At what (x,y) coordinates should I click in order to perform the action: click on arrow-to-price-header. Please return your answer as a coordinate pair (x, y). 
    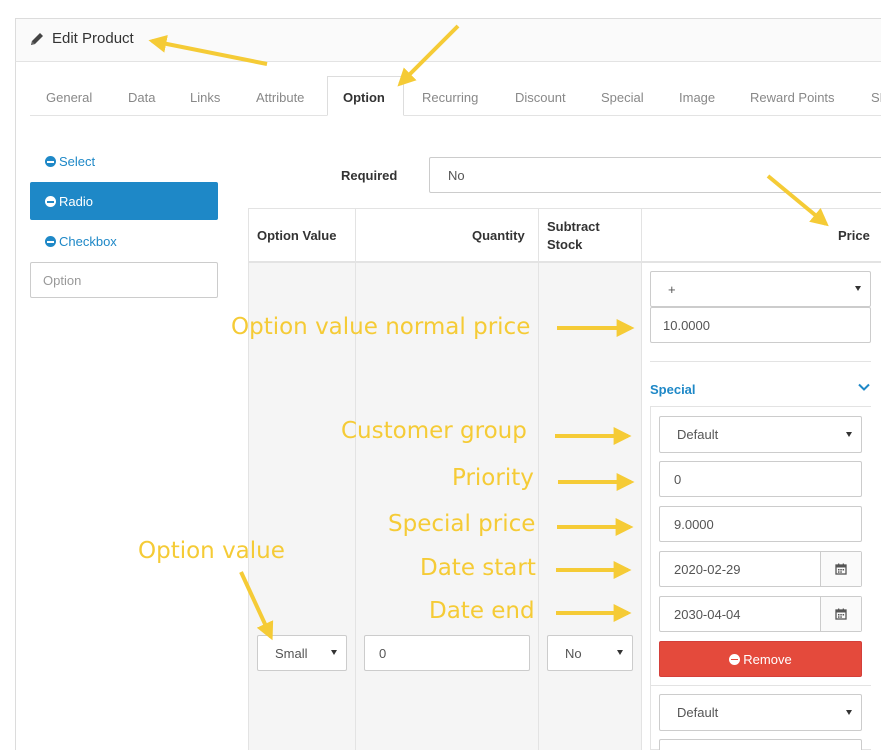
    Looking at the image, I should click on (797, 200).